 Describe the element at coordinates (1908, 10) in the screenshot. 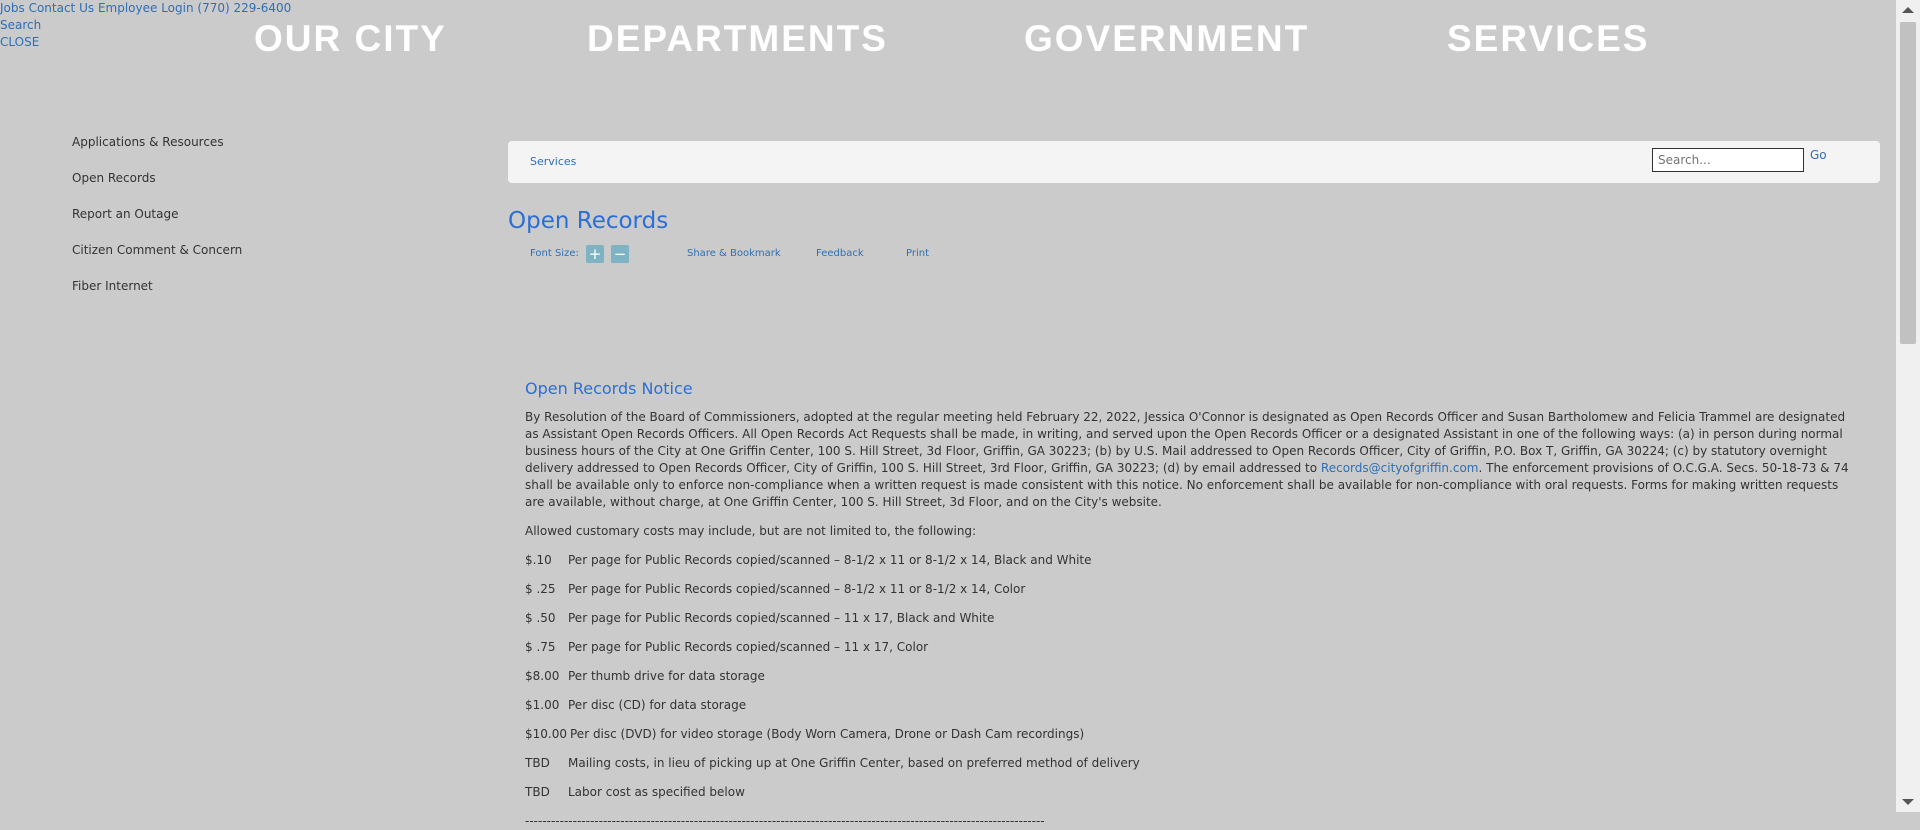

I see `scroll-up-arrow-icon` at that location.